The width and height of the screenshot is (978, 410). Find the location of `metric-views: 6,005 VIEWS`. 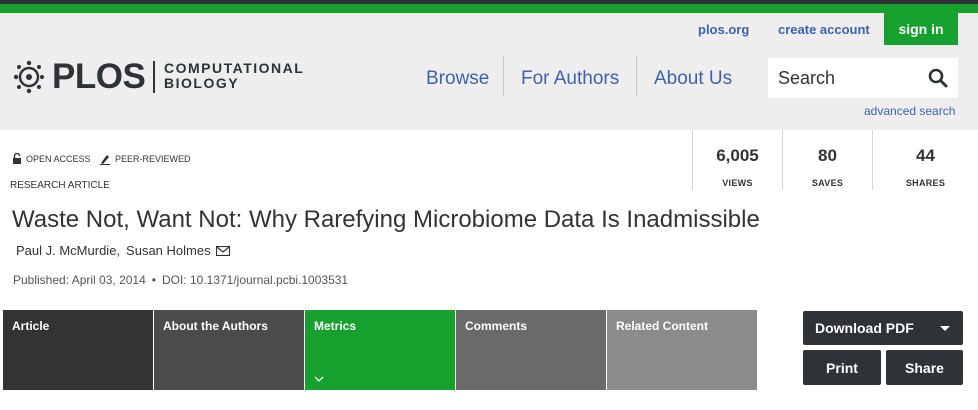

metric-views: 6,005 VIEWS is located at coordinates (737, 160).